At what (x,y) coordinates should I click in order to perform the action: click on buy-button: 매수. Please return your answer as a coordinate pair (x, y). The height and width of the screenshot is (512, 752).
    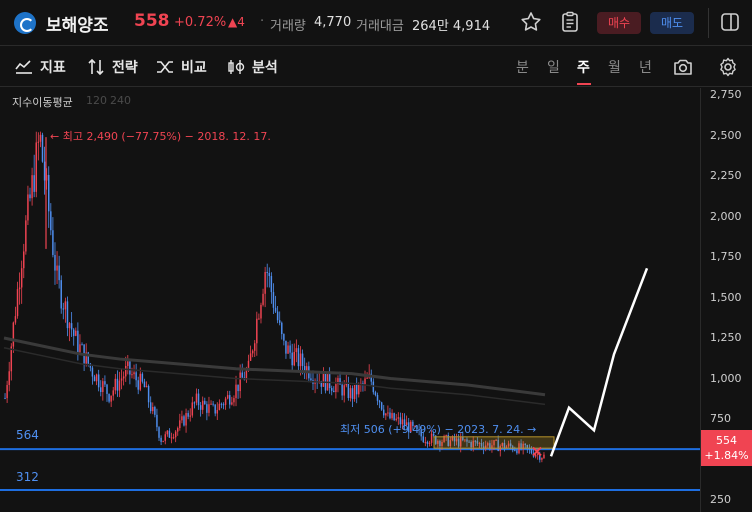
    Looking at the image, I should click on (619, 23).